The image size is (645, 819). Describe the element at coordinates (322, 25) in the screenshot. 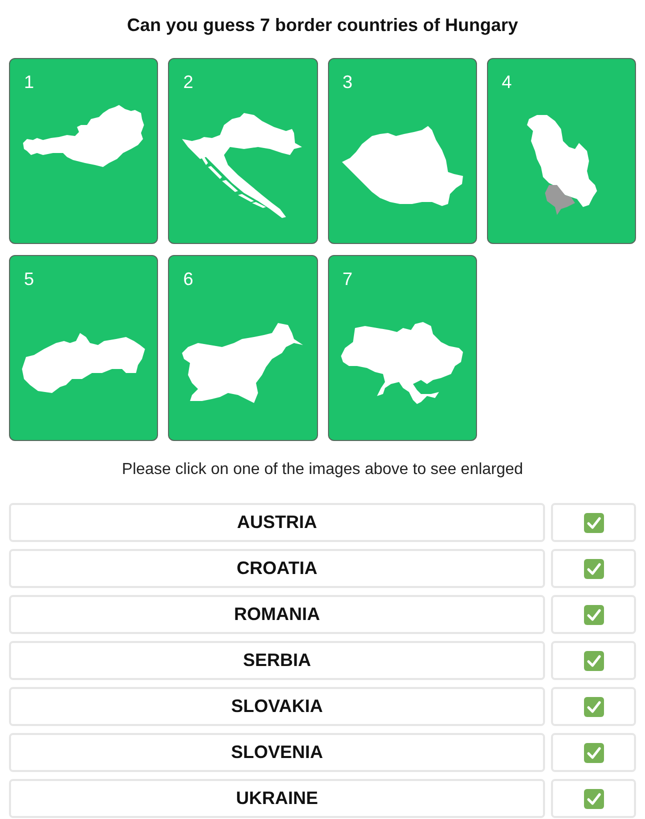

I see `quiz-title: Can you guess 7 border countries of Hungary` at that location.